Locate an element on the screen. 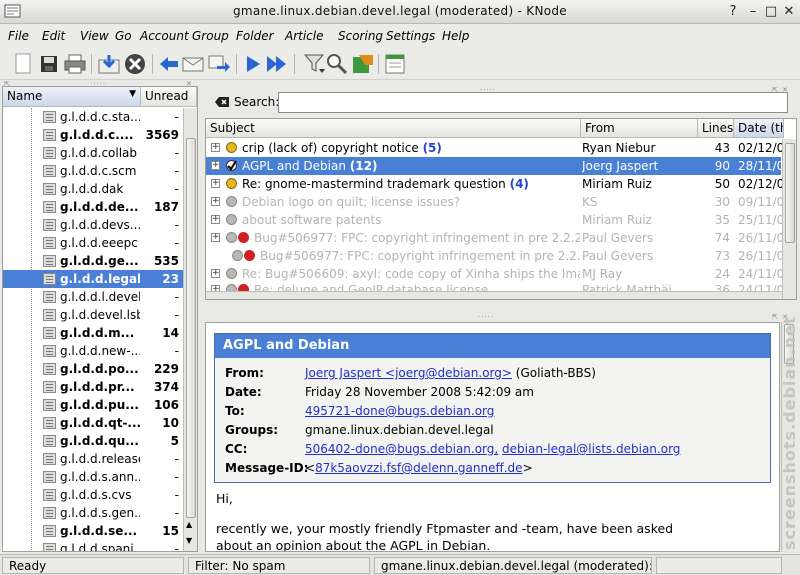 The width and height of the screenshot is (800, 575). save-icon is located at coordinates (49, 64).